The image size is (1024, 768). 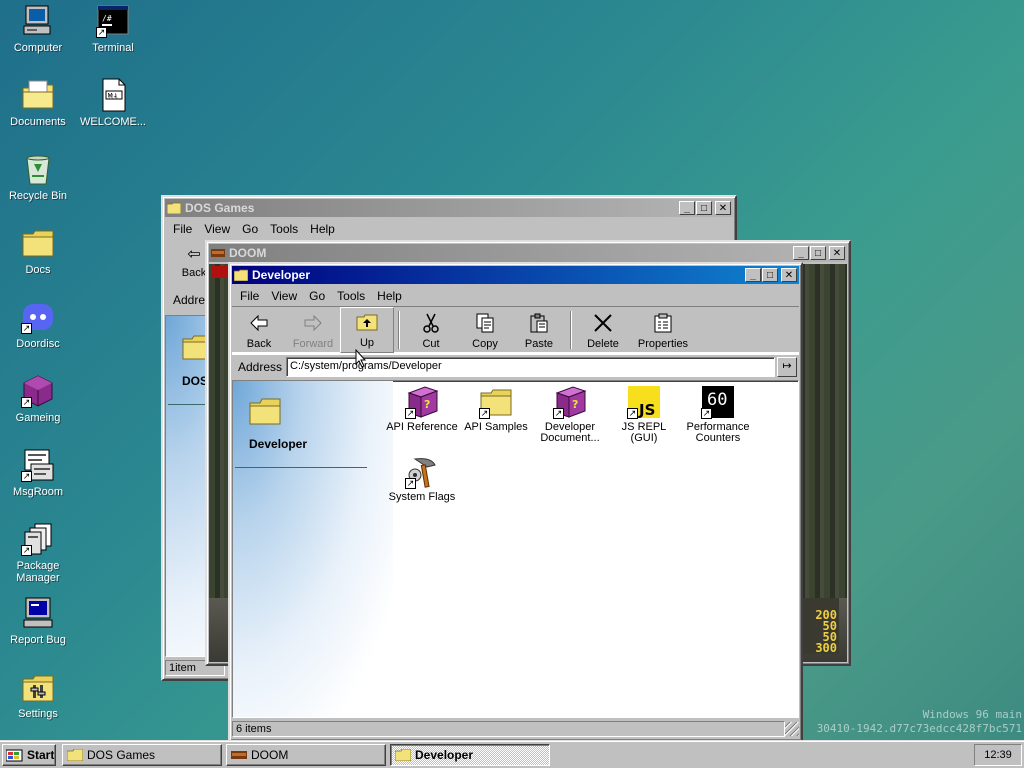 I want to click on forward-button: Forward, so click(x=313, y=330).